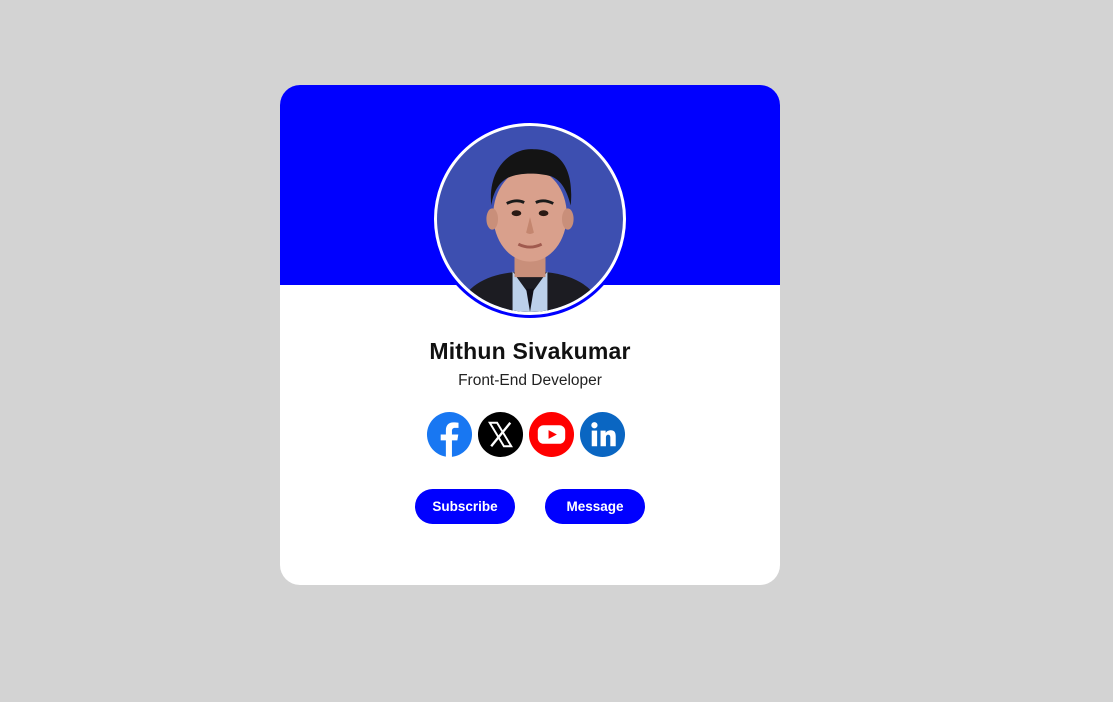 This screenshot has width=1113, height=702. I want to click on facebook-icon, so click(449, 434).